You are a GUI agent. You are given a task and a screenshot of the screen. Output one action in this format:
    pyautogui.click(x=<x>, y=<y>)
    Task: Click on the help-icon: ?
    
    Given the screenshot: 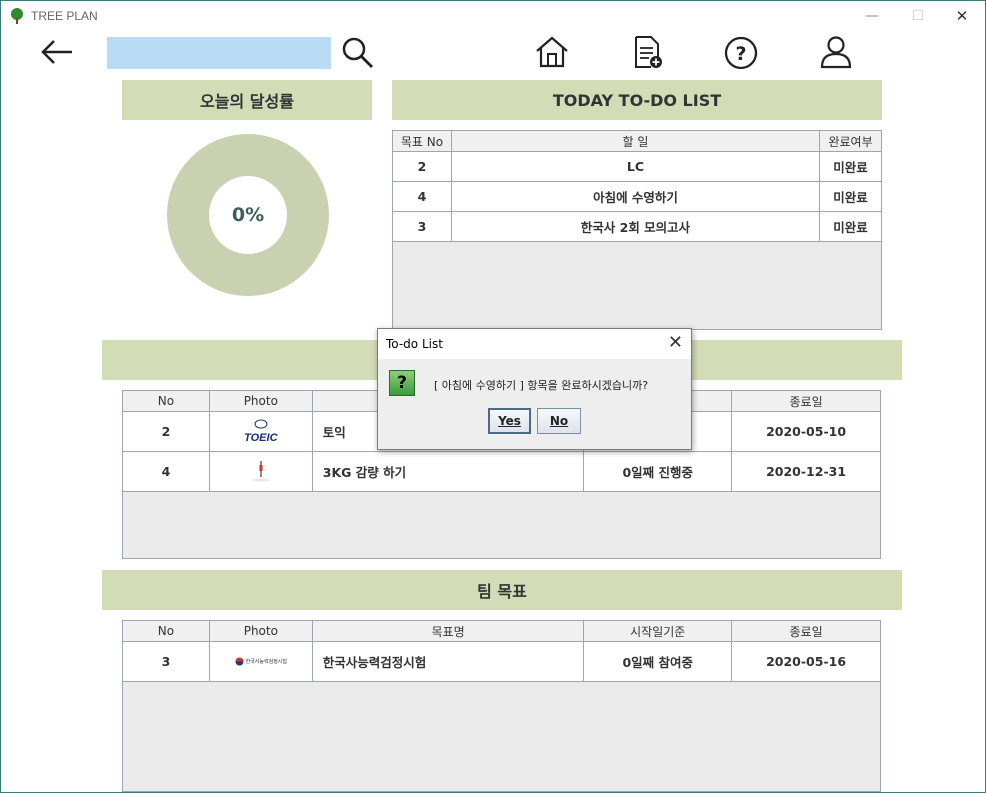 What is the action you would take?
    pyautogui.click(x=741, y=53)
    